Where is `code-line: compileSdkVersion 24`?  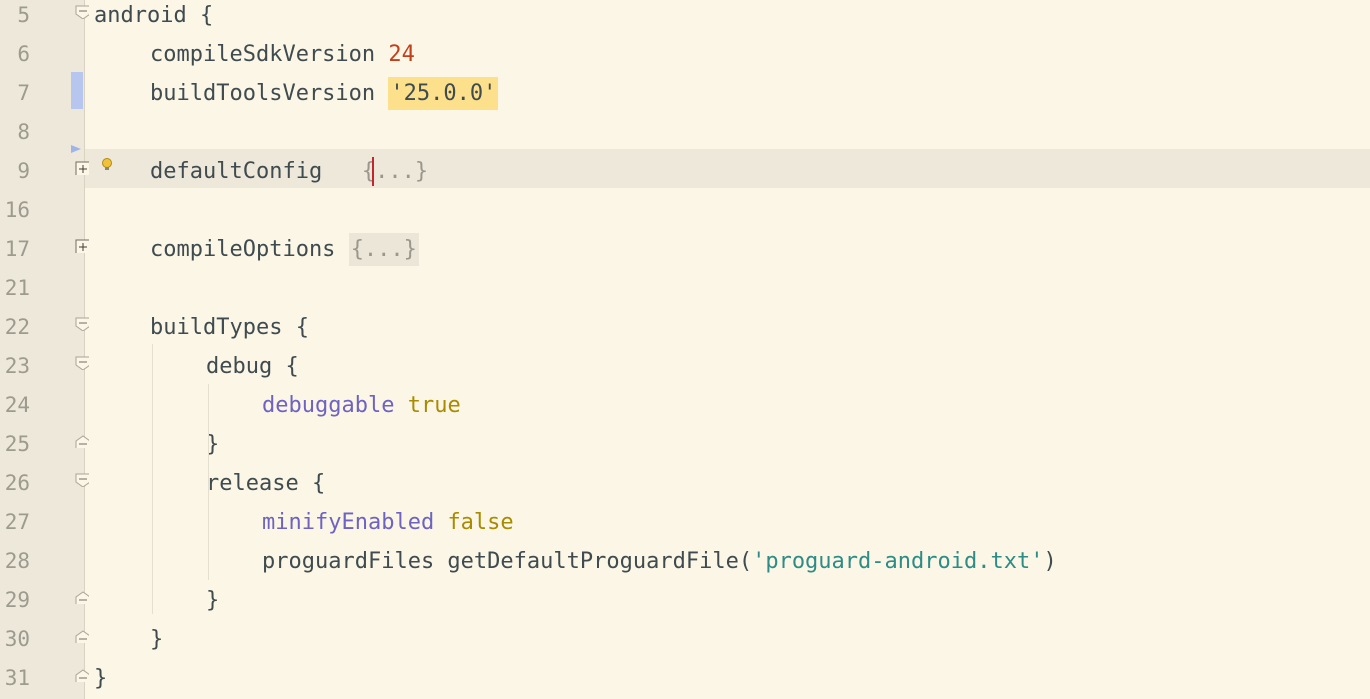 code-line: compileSdkVersion 24 is located at coordinates (282, 54).